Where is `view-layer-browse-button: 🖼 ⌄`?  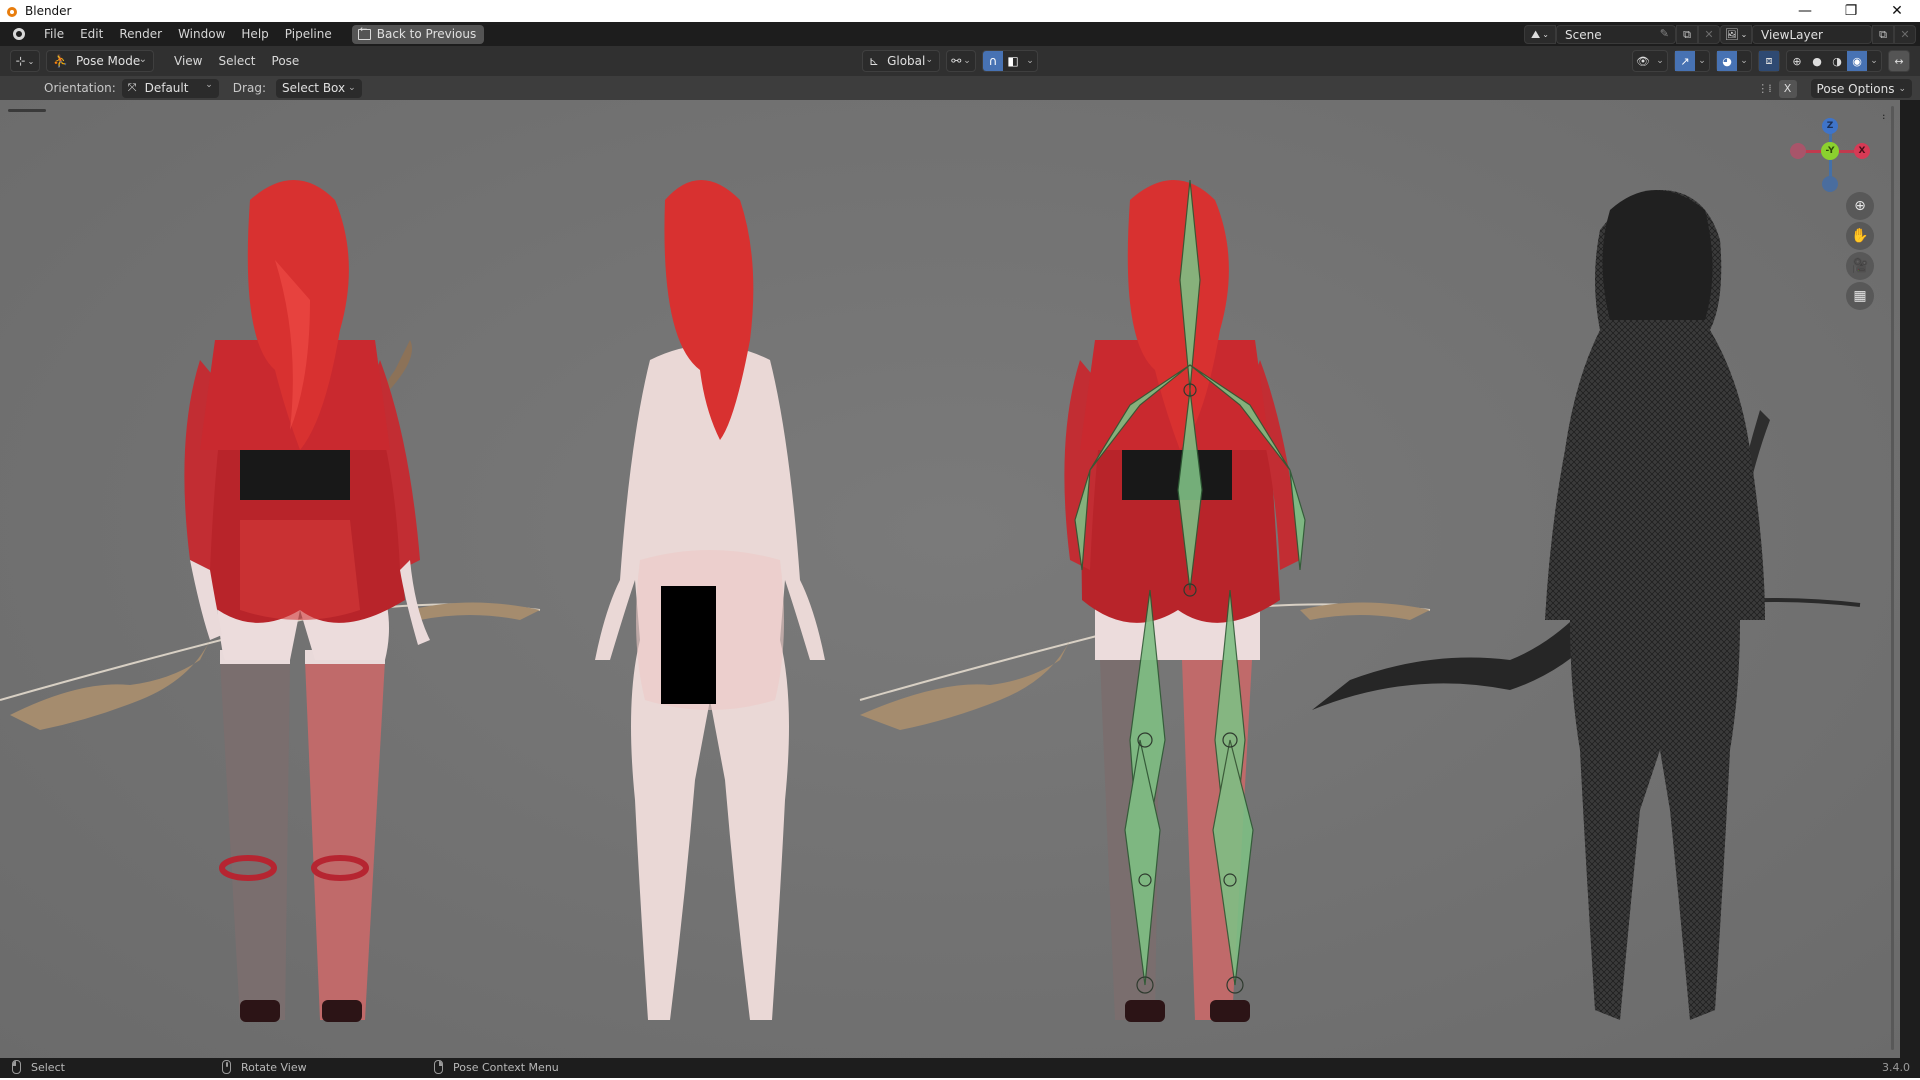 view-layer-browse-button: 🖼 ⌄ is located at coordinates (1736, 34).